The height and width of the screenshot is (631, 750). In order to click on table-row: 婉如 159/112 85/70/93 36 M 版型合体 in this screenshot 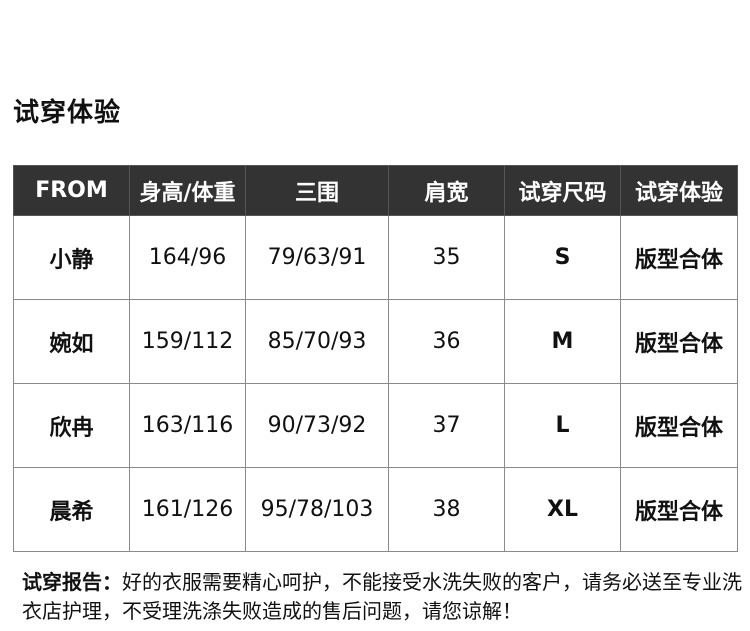, I will do `click(375, 341)`.